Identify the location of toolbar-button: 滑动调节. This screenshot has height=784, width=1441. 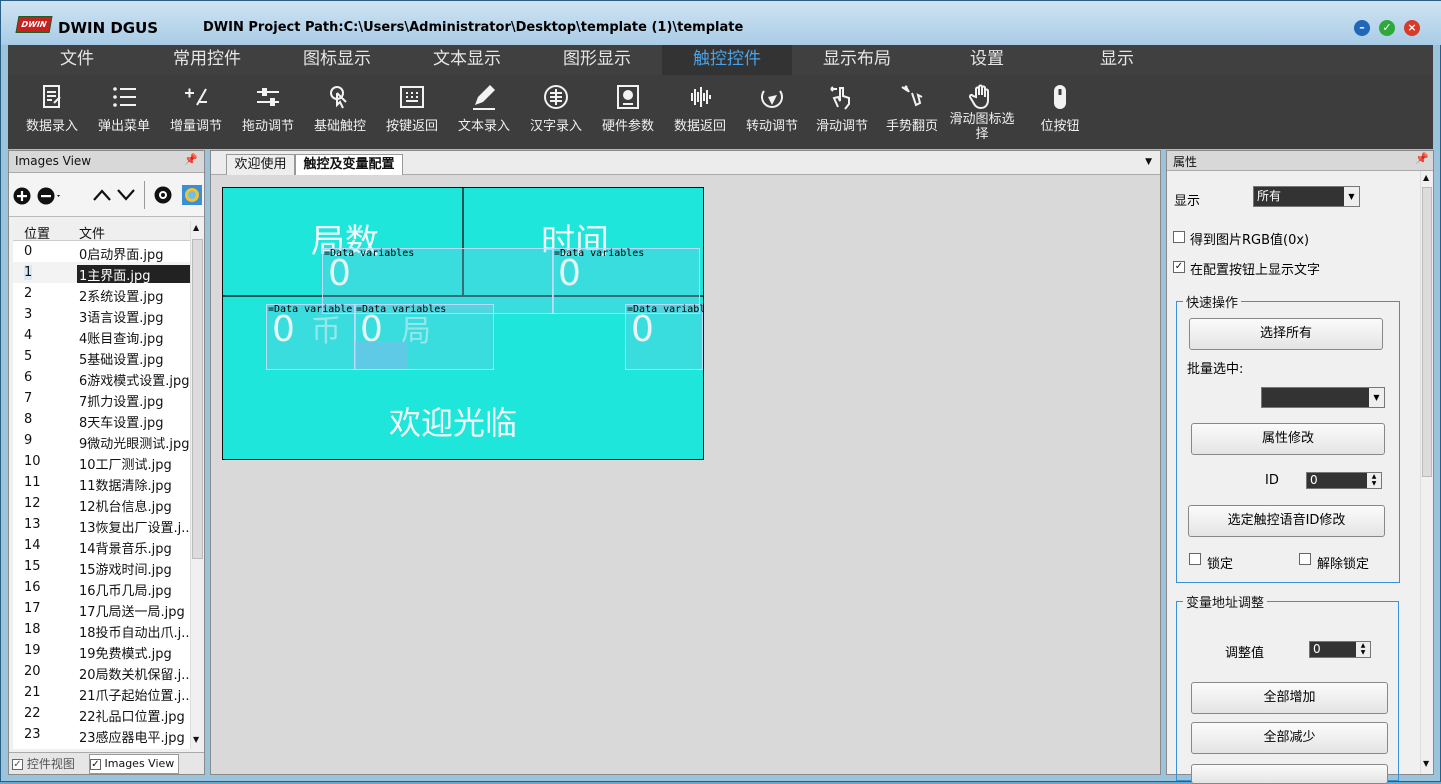
(842, 112).